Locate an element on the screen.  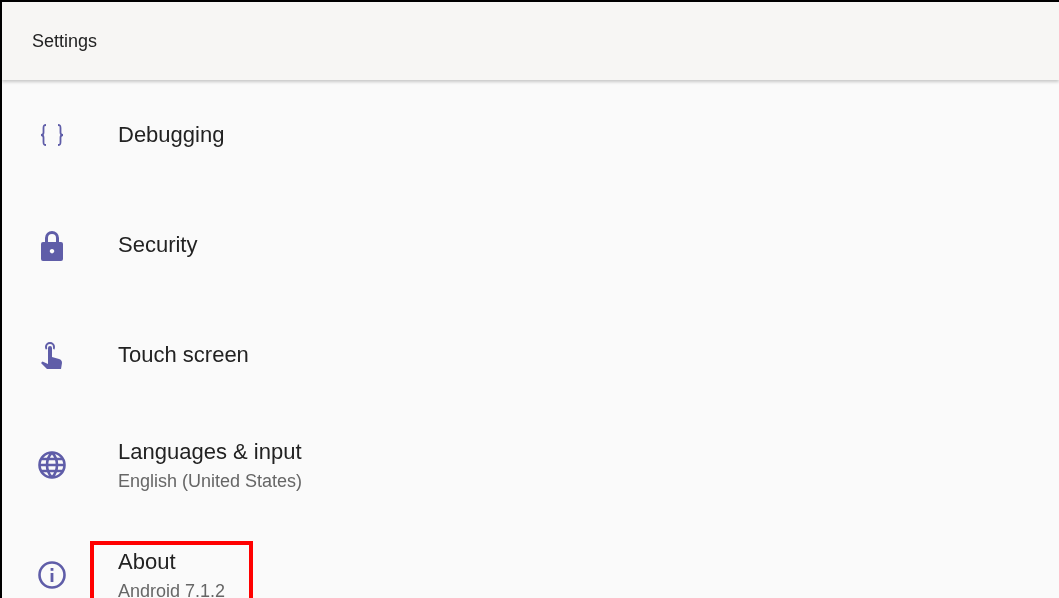
item-title: Debugging is located at coordinates (171, 135).